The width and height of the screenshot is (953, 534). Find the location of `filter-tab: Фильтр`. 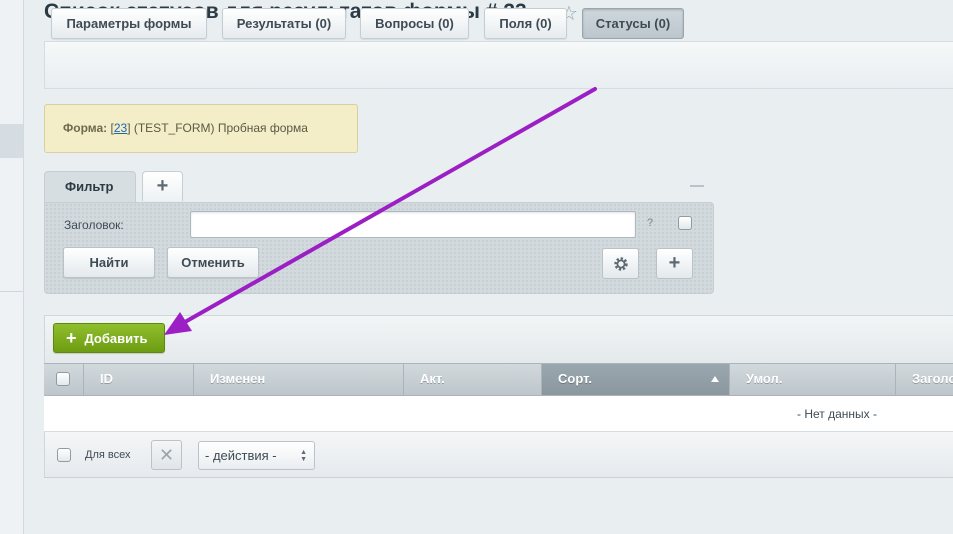

filter-tab: Фильтр is located at coordinates (90, 187).